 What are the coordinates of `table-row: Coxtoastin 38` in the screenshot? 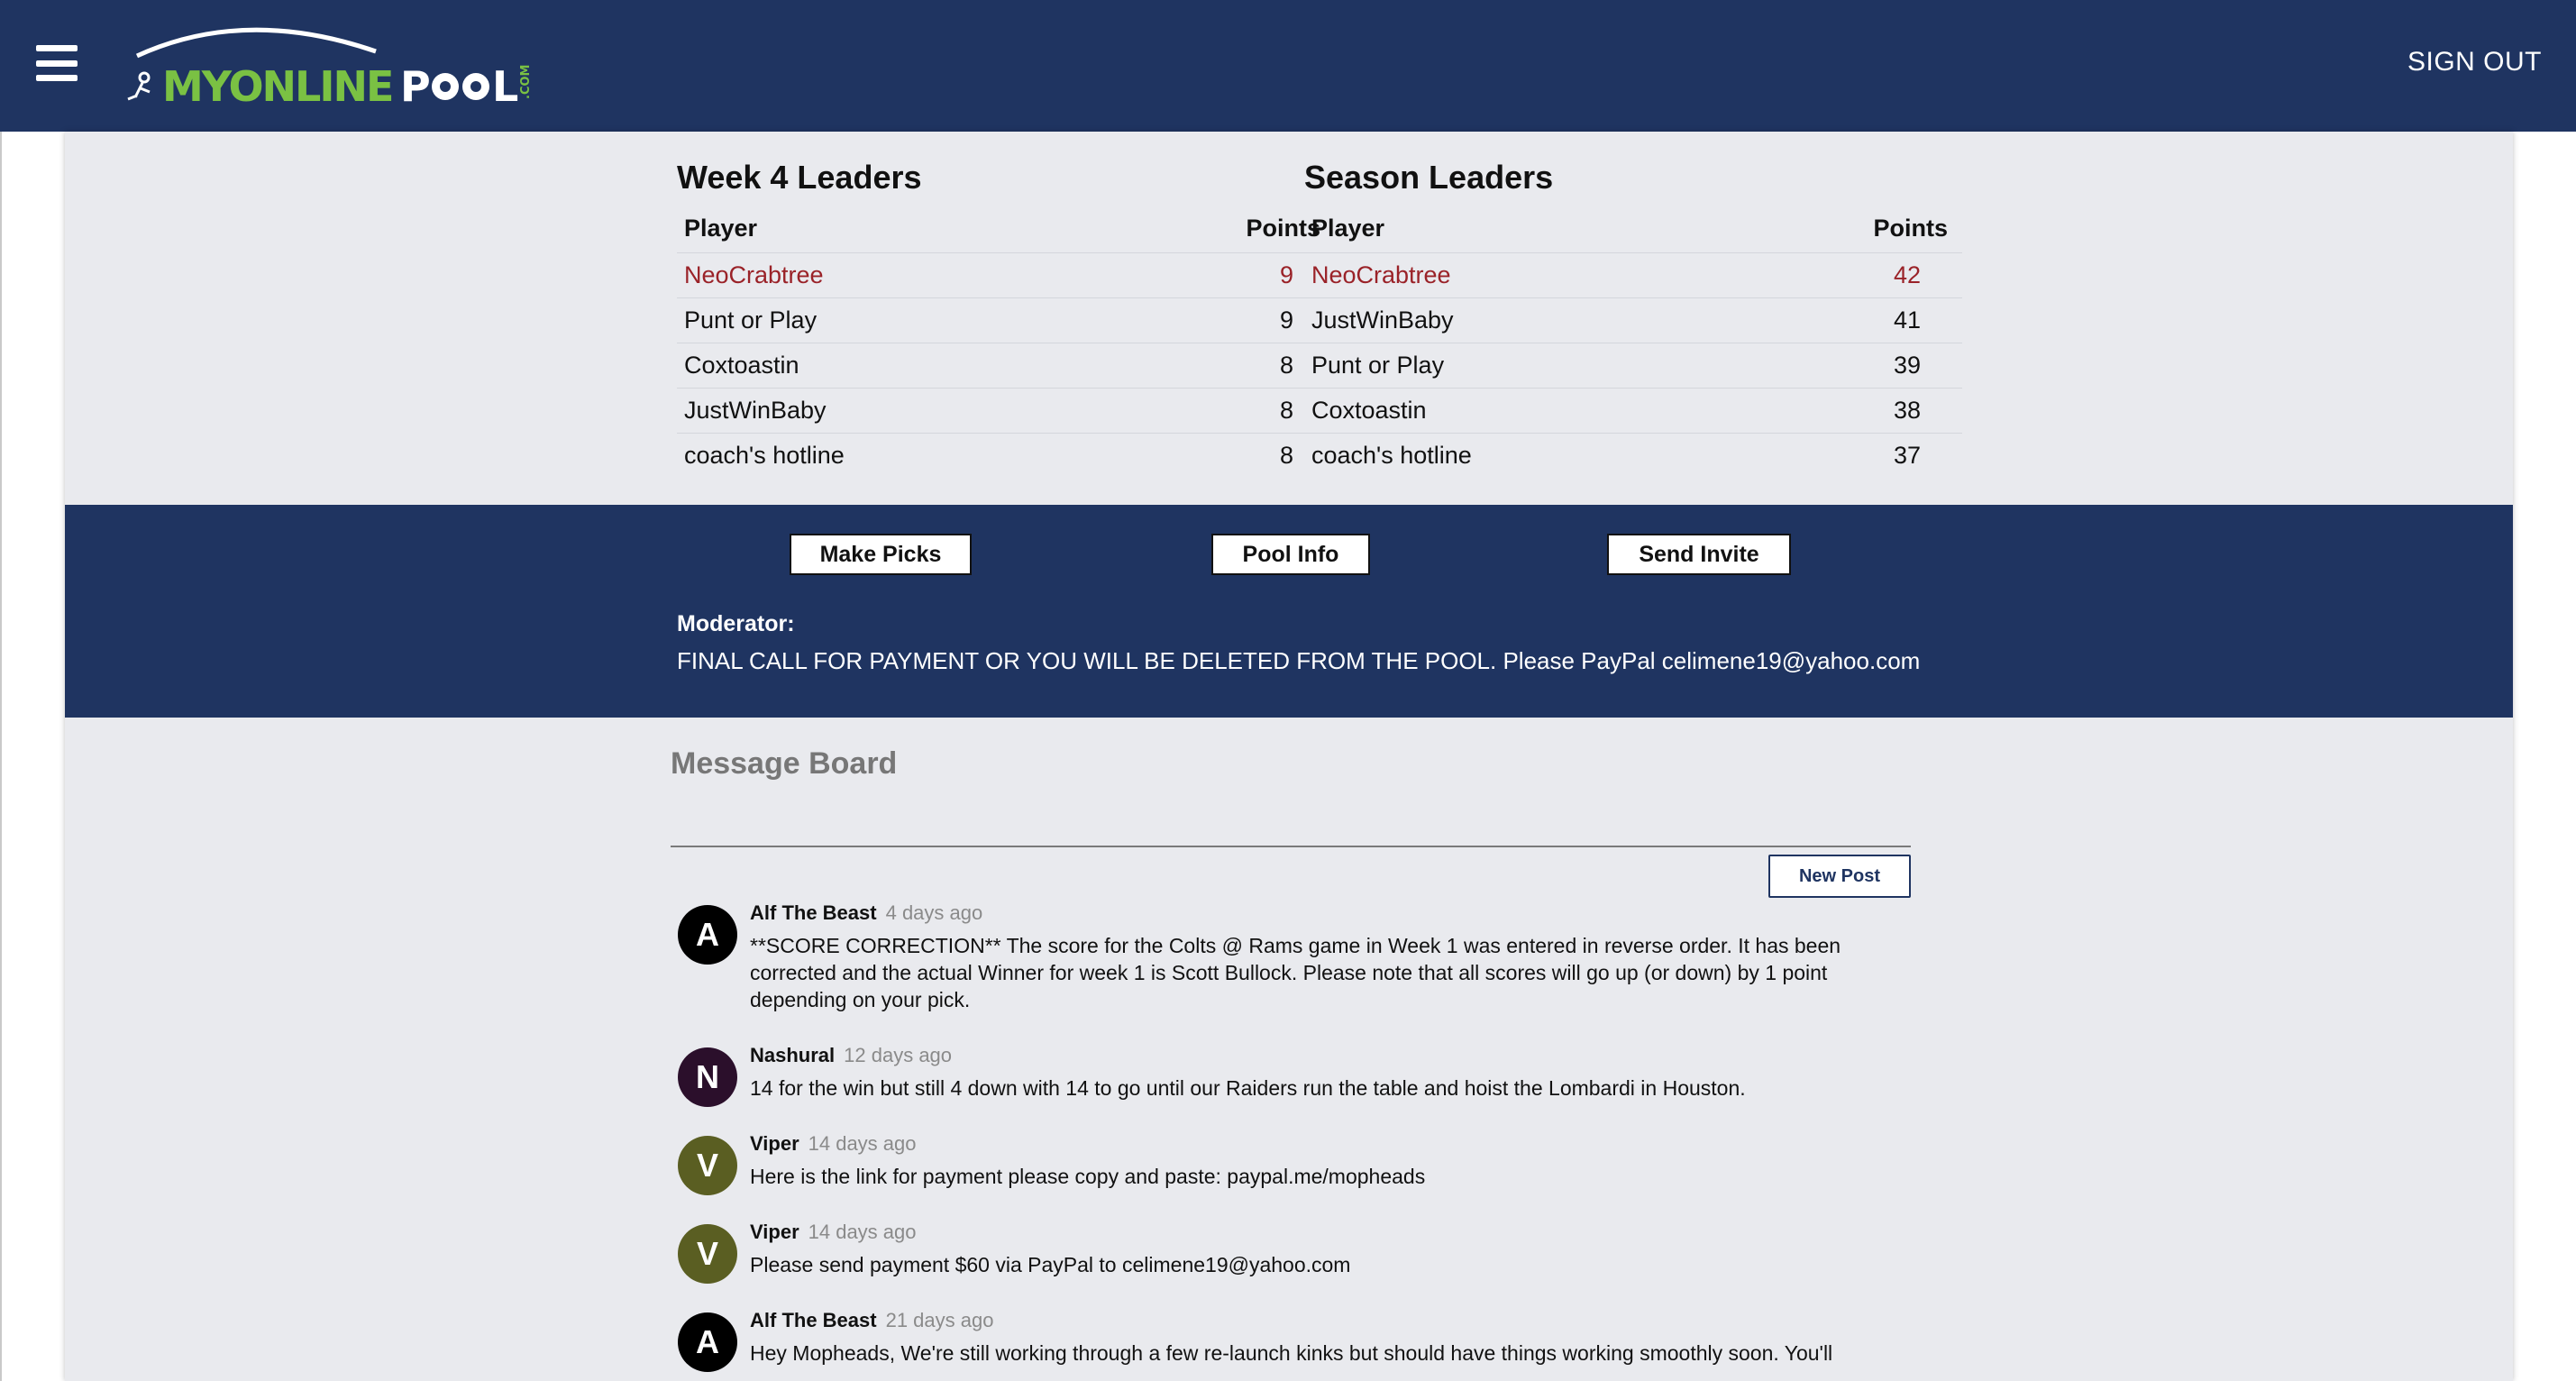 It's located at (1633, 411).